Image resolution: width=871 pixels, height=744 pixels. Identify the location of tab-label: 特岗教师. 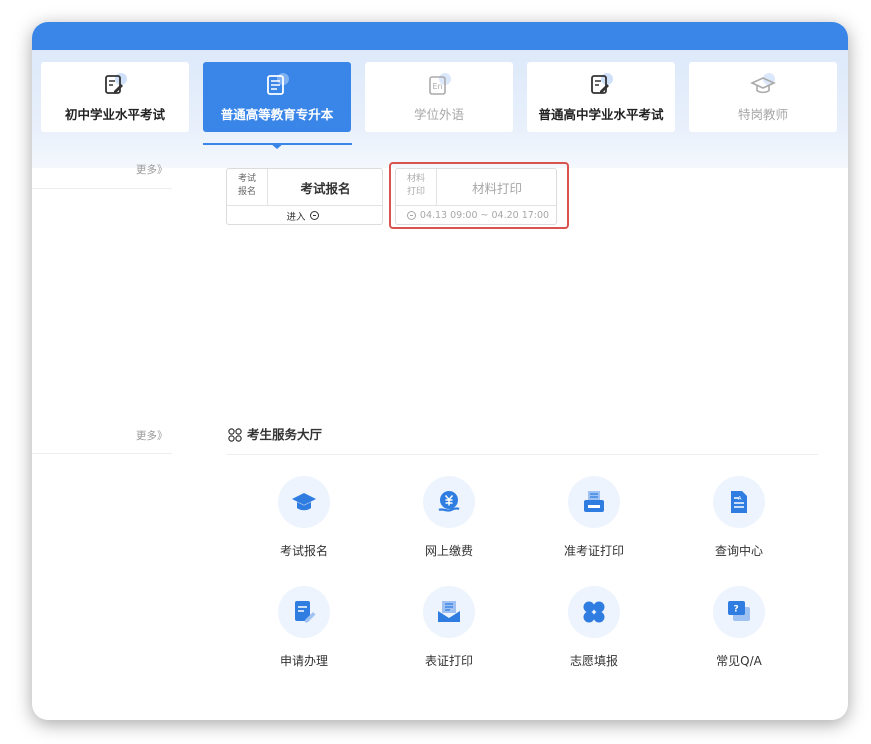
(762, 114).